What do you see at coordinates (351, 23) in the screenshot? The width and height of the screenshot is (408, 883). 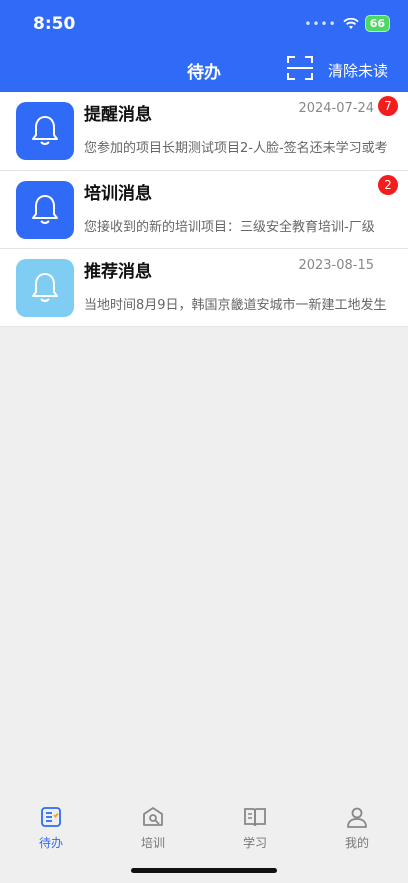 I see `wifi-icon` at bounding box center [351, 23].